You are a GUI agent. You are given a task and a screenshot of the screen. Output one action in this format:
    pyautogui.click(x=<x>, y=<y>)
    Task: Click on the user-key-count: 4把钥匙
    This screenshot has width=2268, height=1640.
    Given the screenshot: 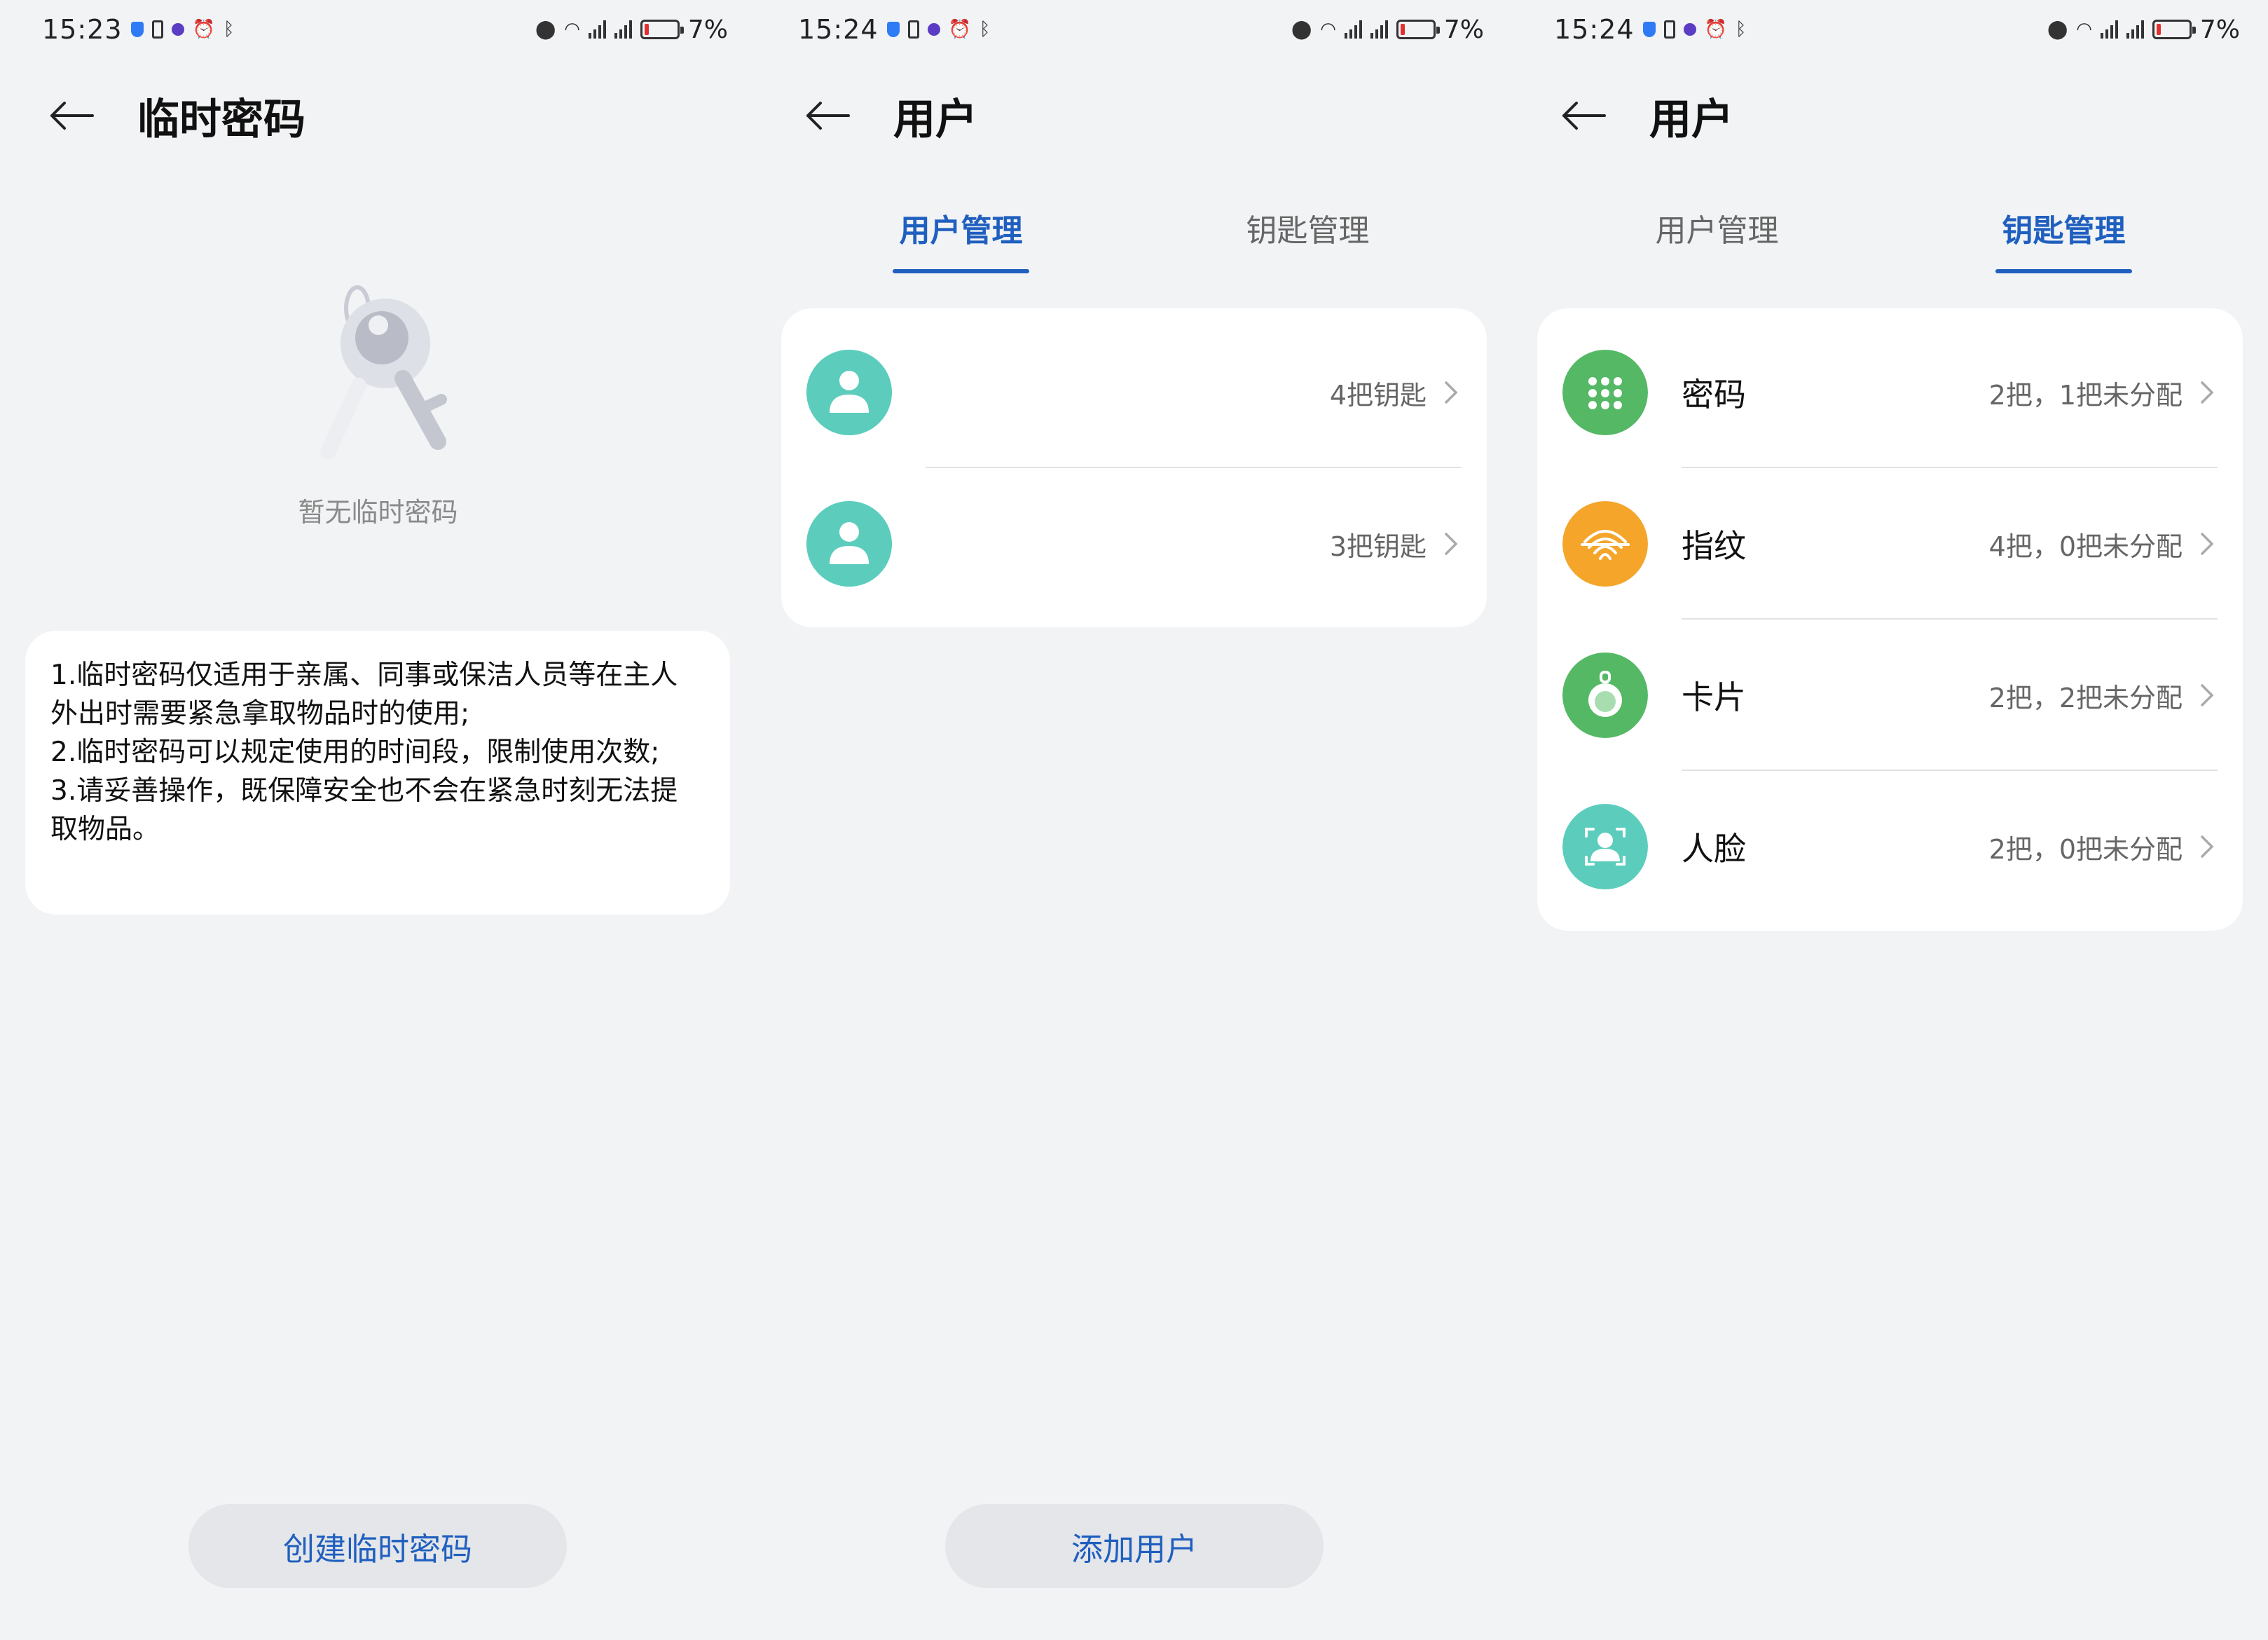 What is the action you would take?
    pyautogui.click(x=1378, y=395)
    